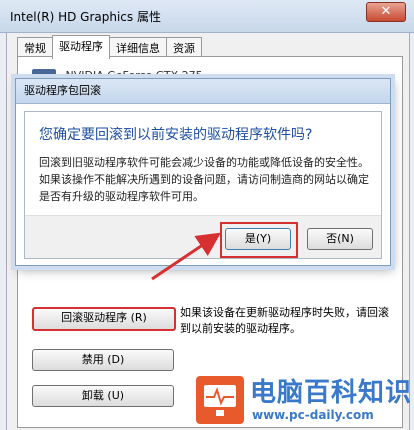  Describe the element at coordinates (176, 135) in the screenshot. I see `dialog-question: 您确定要回滚到以前安装的驱动程序软件吗?` at that location.